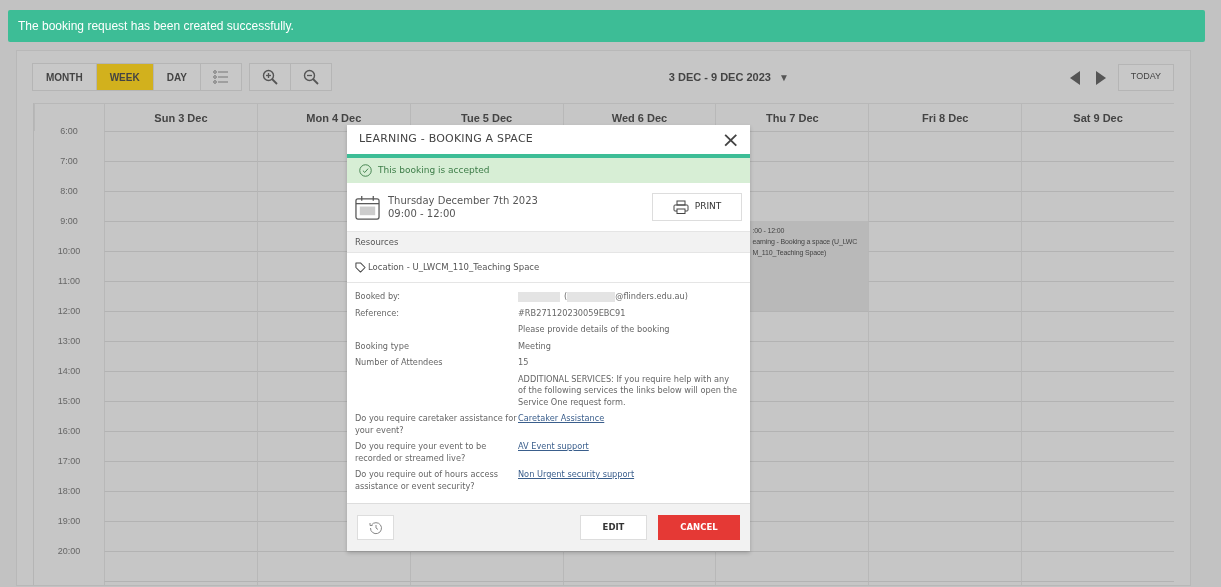 Image resolution: width=1221 pixels, height=587 pixels. What do you see at coordinates (69, 221) in the screenshot?
I see `time-label: 9:00` at bounding box center [69, 221].